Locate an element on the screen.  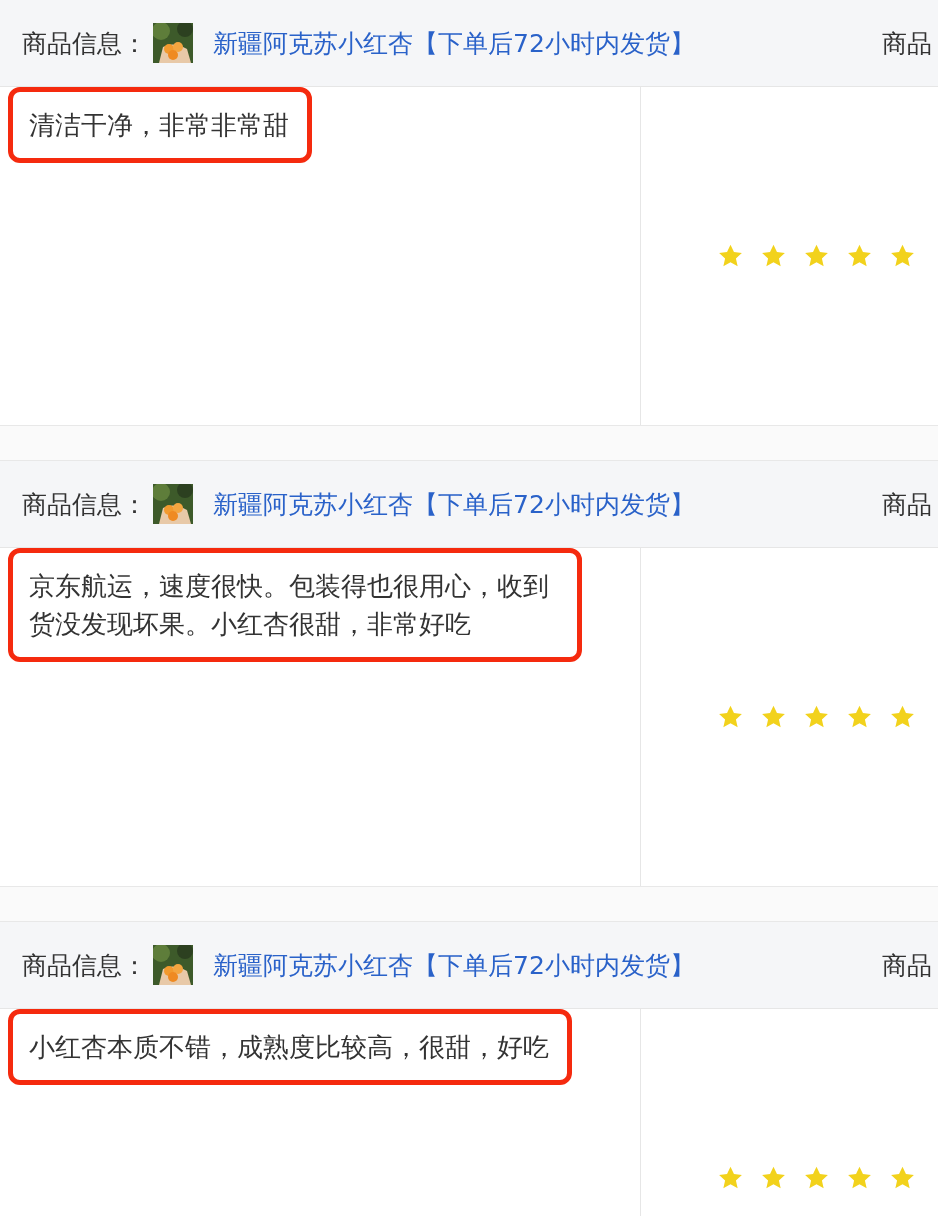
review-comment: 小红杏本质不错，成熟度比较高，很甜，好吃 is located at coordinates (290, 1047).